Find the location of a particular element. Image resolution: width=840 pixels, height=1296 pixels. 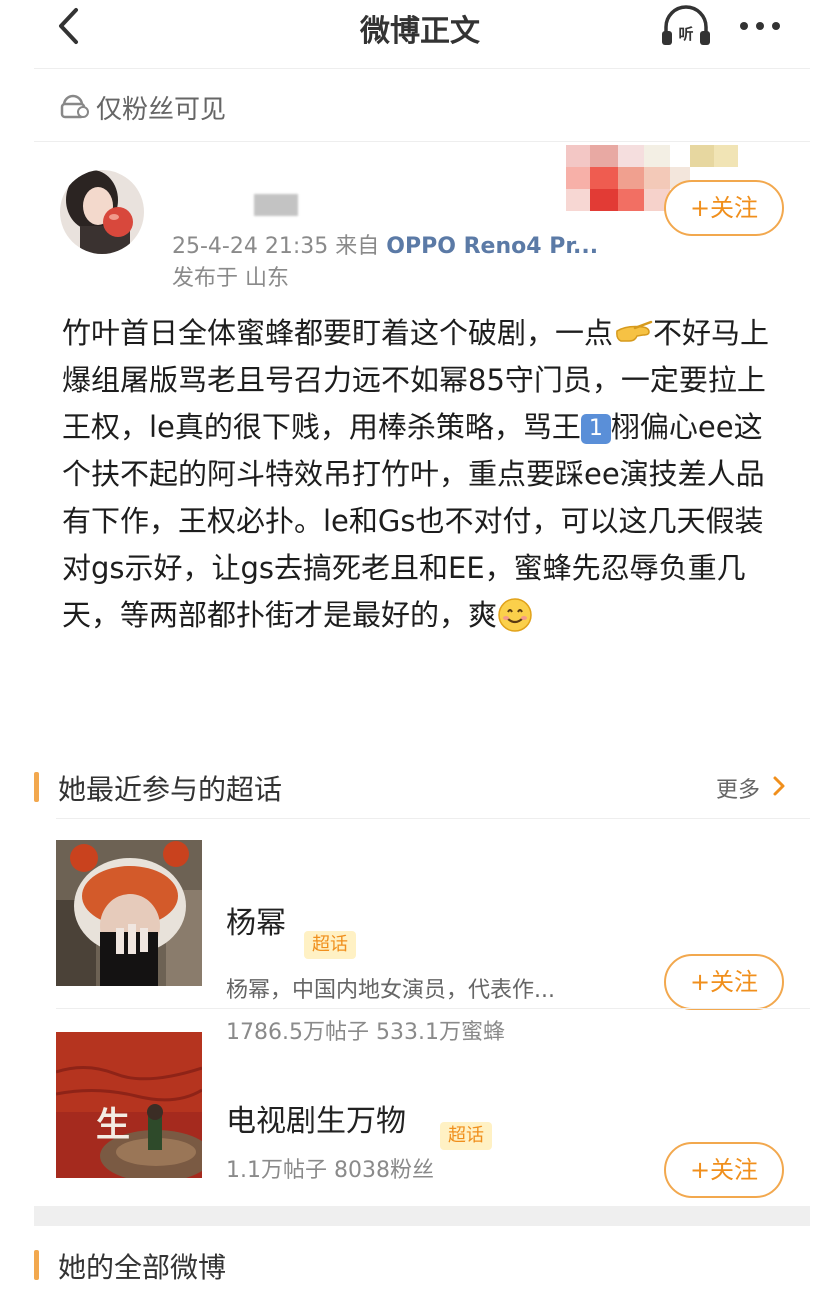

follow-button: +关注 is located at coordinates (724, 208).